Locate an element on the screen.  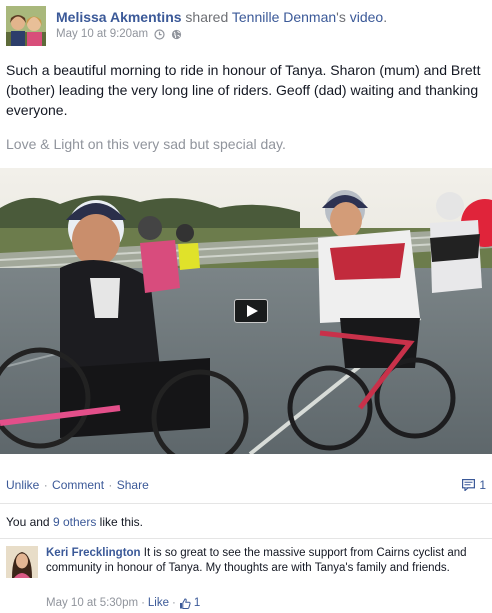
author-avatar is located at coordinates (26, 26).